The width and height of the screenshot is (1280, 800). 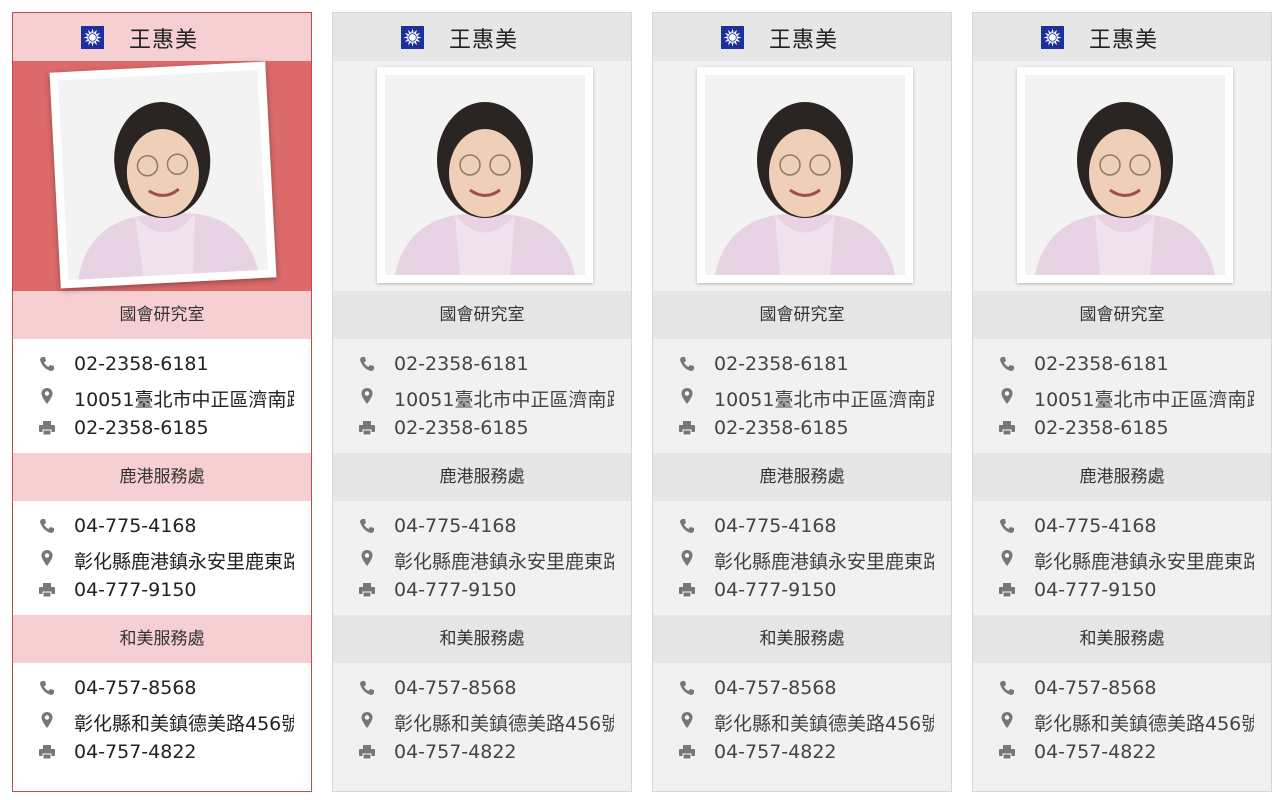 What do you see at coordinates (184, 562) in the screenshot?
I see `address-text: 彰化縣鹿港鎮永安里鹿東路5` at bounding box center [184, 562].